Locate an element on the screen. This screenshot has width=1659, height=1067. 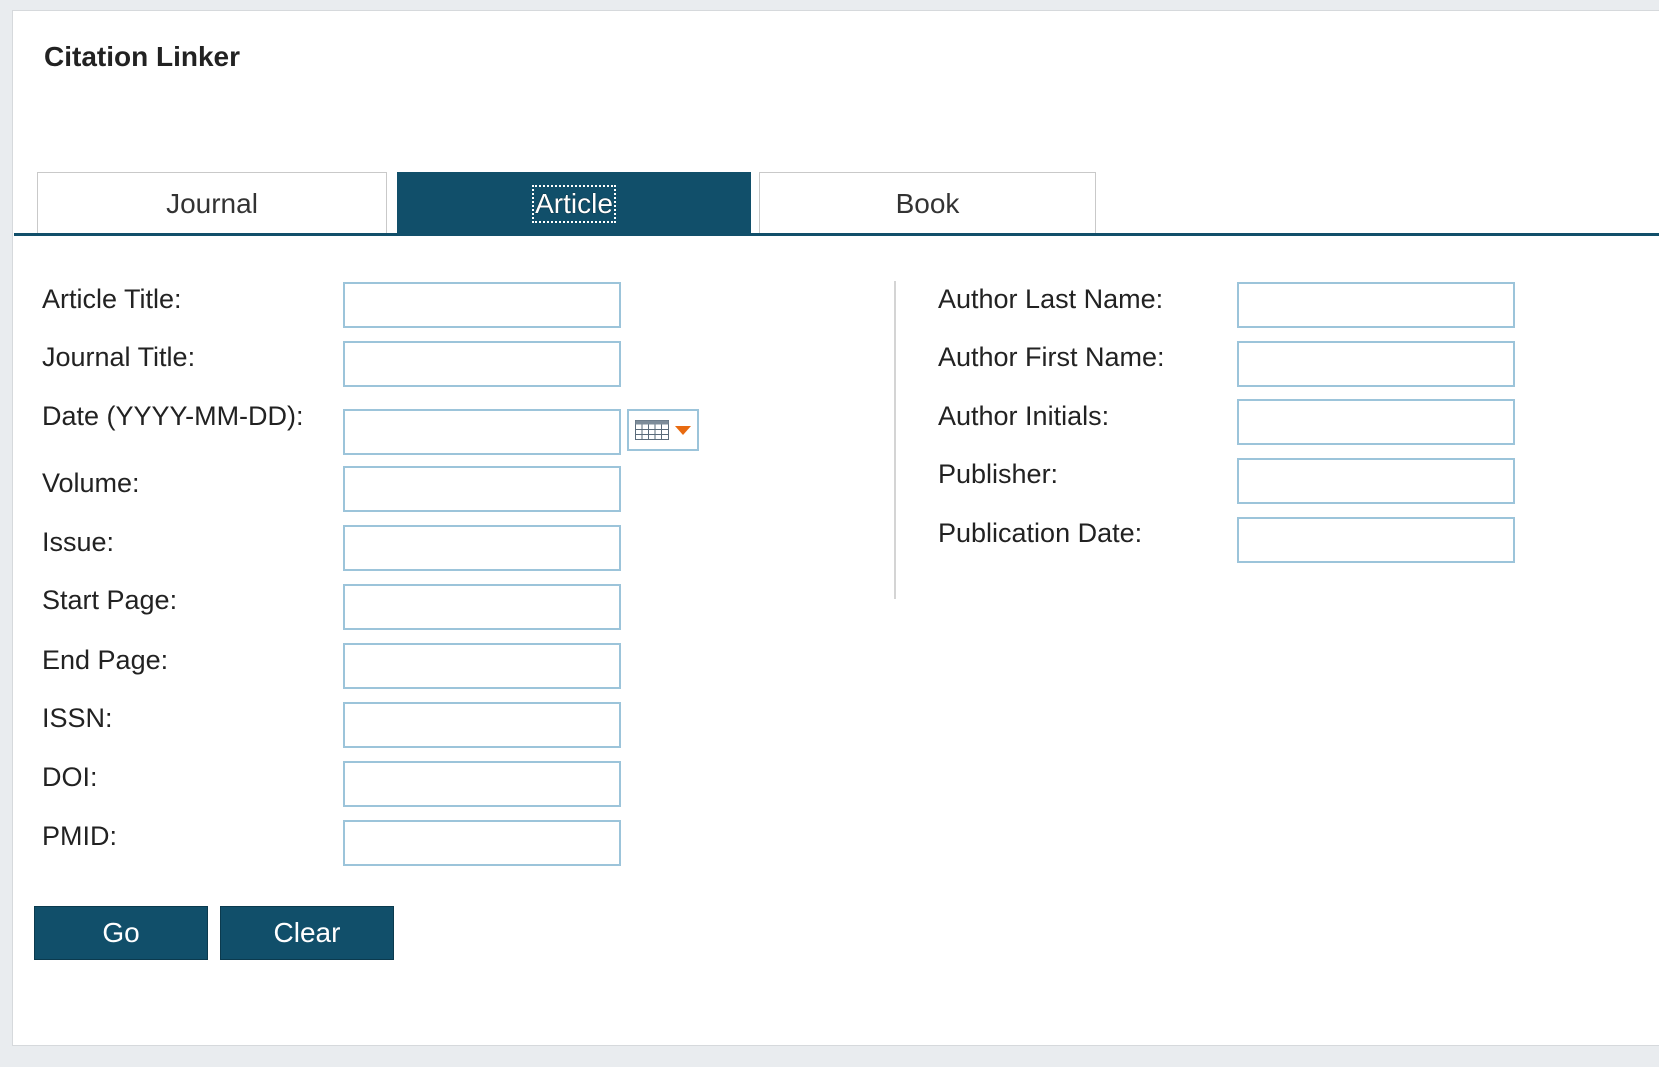
article-title-input is located at coordinates (482, 305).